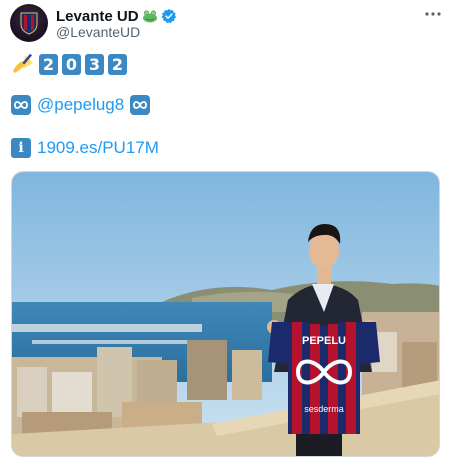  I want to click on writing-hand-icon, so click(23, 63).